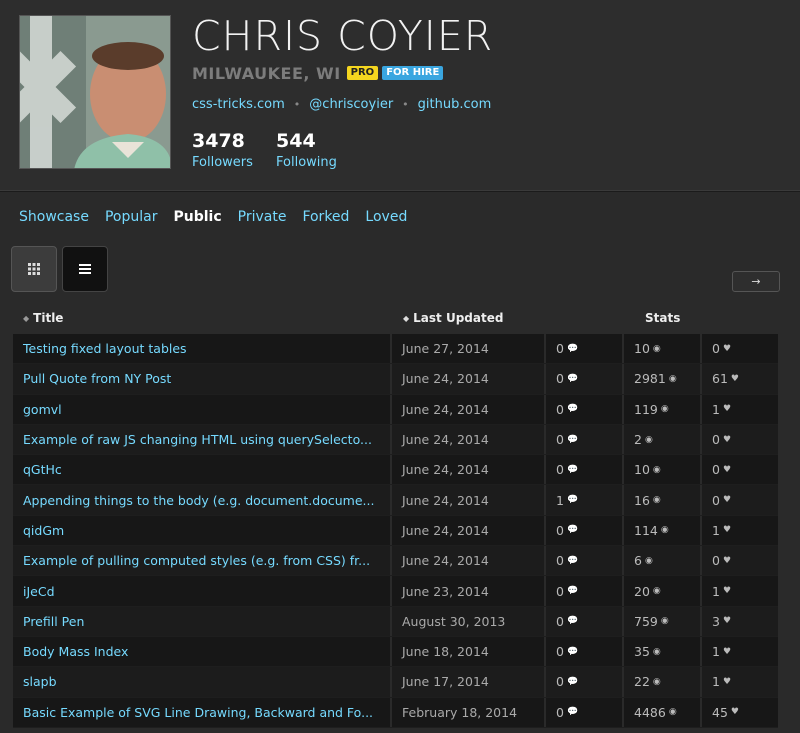 The height and width of the screenshot is (733, 800). Describe the element at coordinates (756, 281) in the screenshot. I see `next-page-button: →` at that location.